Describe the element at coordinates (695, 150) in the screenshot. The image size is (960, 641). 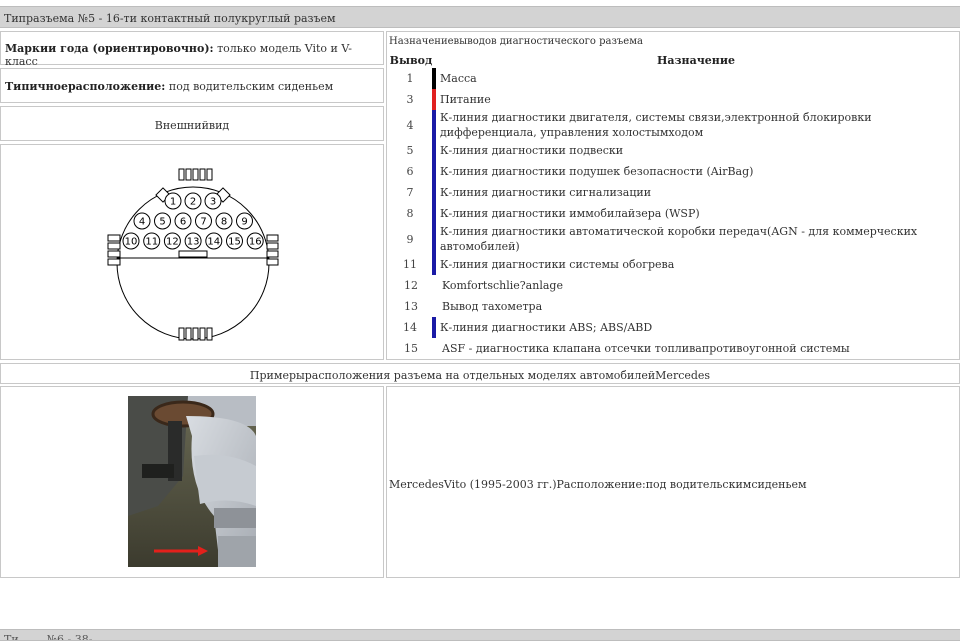
I see `pin-purpose: К-линия диагностики подвески` at that location.